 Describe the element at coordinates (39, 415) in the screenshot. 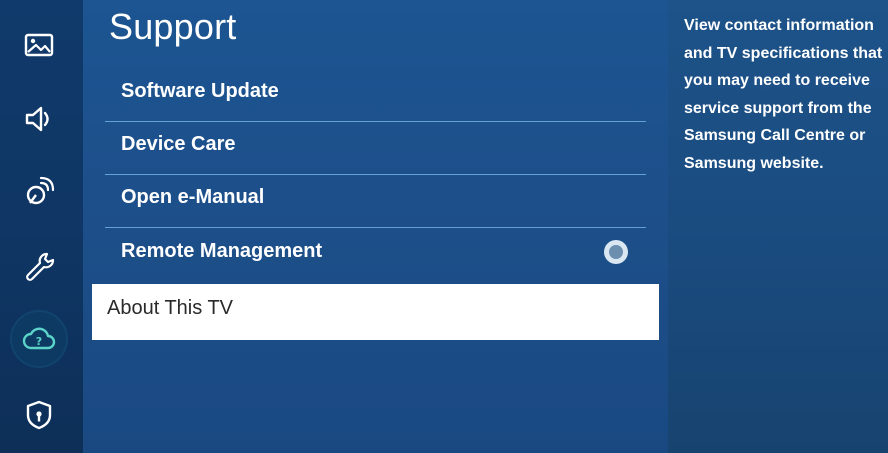

I see `privacy-icon` at that location.